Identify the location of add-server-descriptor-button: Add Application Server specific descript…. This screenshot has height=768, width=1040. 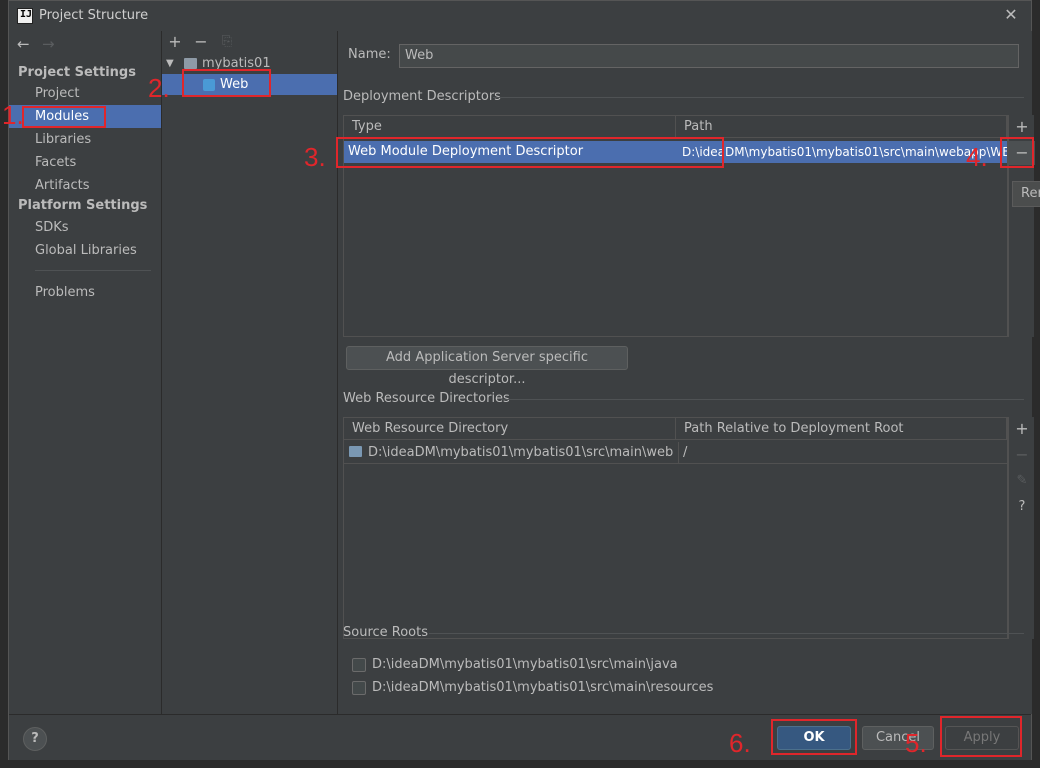
(487, 366).